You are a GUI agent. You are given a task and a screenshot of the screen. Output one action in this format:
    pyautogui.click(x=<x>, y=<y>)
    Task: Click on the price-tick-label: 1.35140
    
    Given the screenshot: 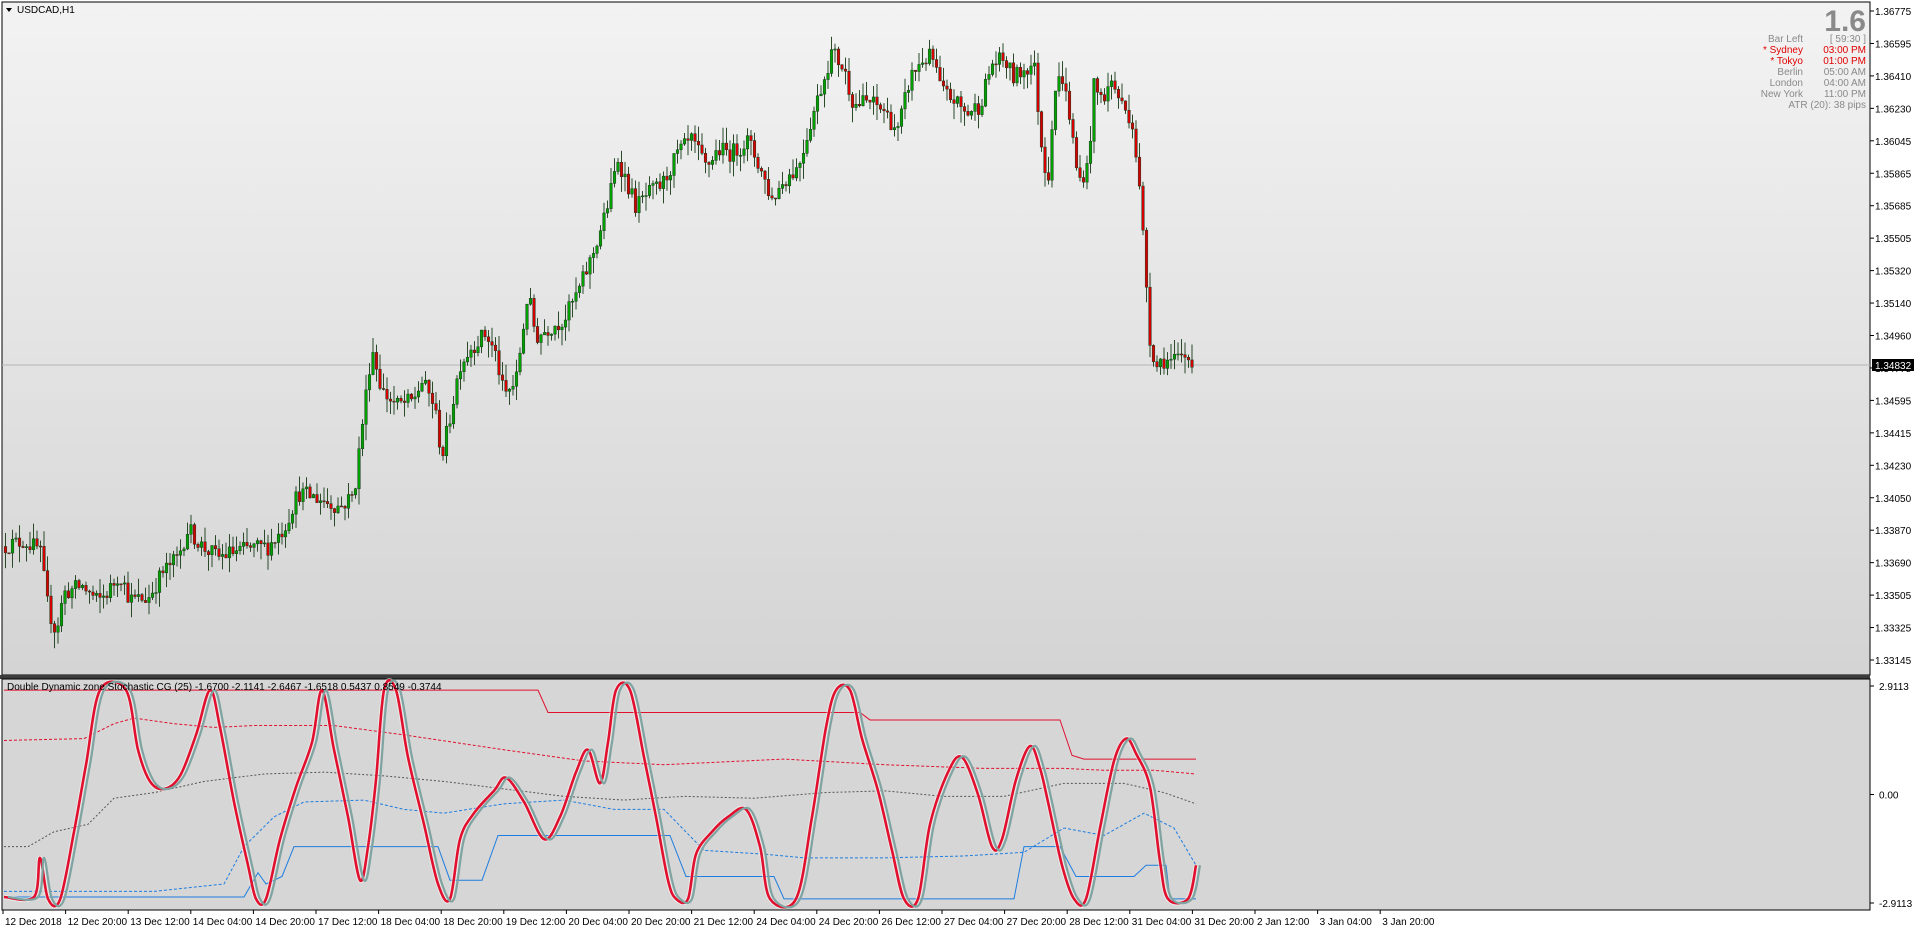 What is the action you would take?
    pyautogui.click(x=1893, y=304)
    